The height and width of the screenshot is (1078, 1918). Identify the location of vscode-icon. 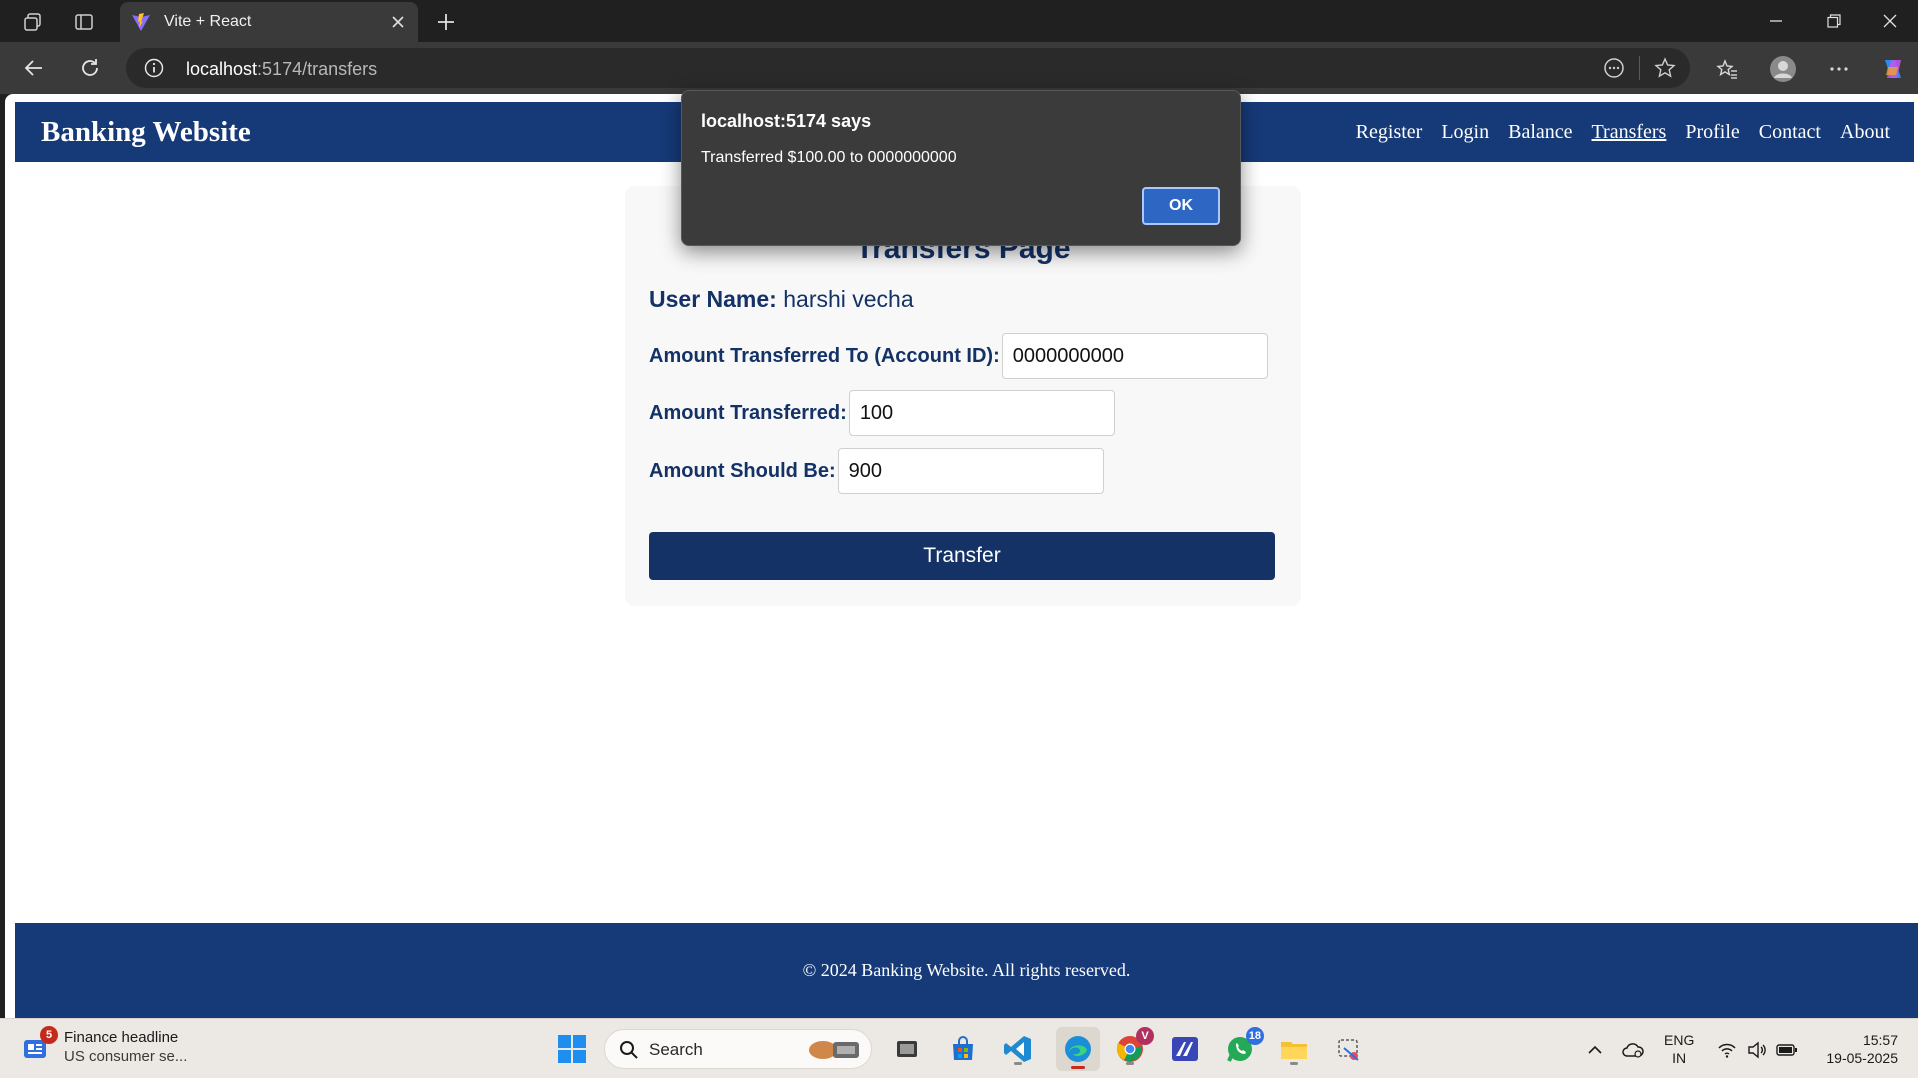
(1018, 1049).